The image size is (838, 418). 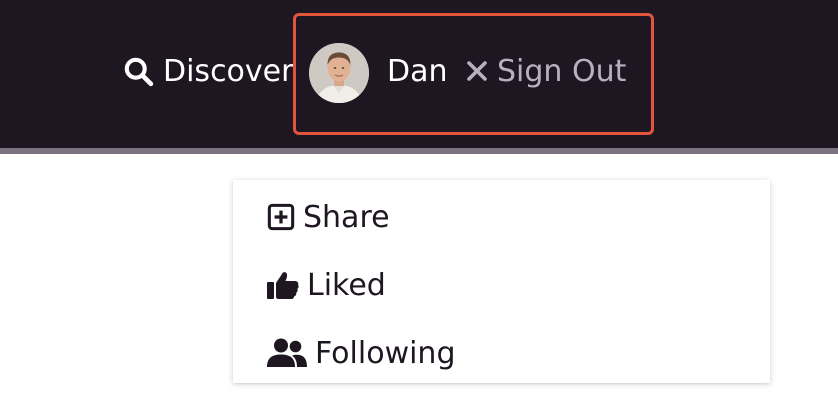 I want to click on search-icon, so click(x=139, y=71).